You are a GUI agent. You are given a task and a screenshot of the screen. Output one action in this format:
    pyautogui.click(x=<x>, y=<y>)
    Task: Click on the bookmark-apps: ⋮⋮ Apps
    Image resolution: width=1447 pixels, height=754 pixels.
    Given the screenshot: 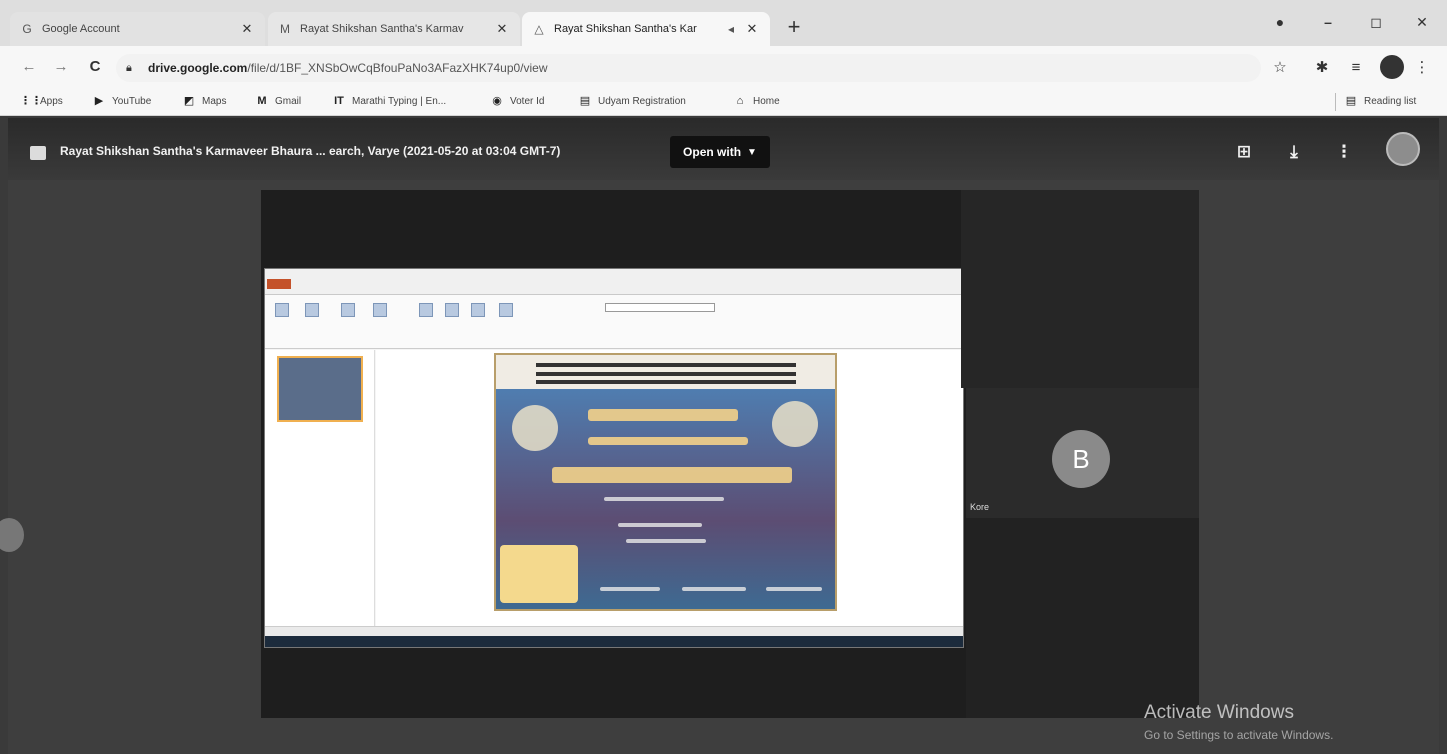 What is the action you would take?
    pyautogui.click(x=41, y=101)
    